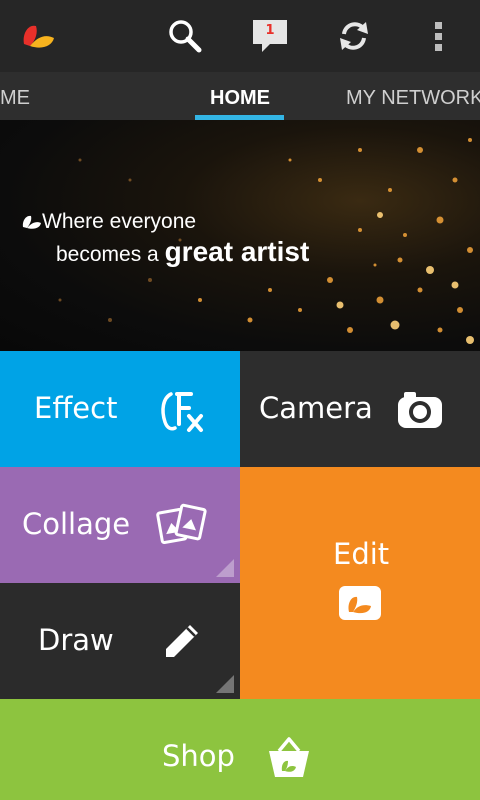 The width and height of the screenshot is (480, 800). Describe the element at coordinates (360, 603) in the screenshot. I see `edit-photo-icon` at that location.